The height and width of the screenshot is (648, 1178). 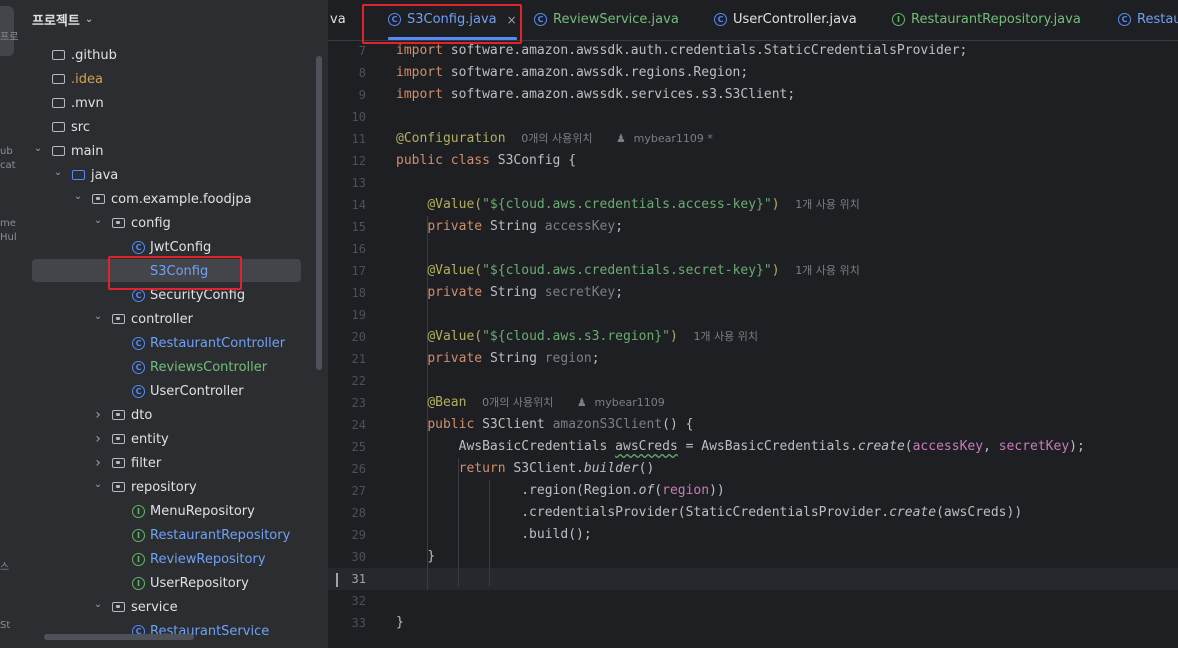 I want to click on tab-usercontroller-java: C UserController.java, so click(x=785, y=19).